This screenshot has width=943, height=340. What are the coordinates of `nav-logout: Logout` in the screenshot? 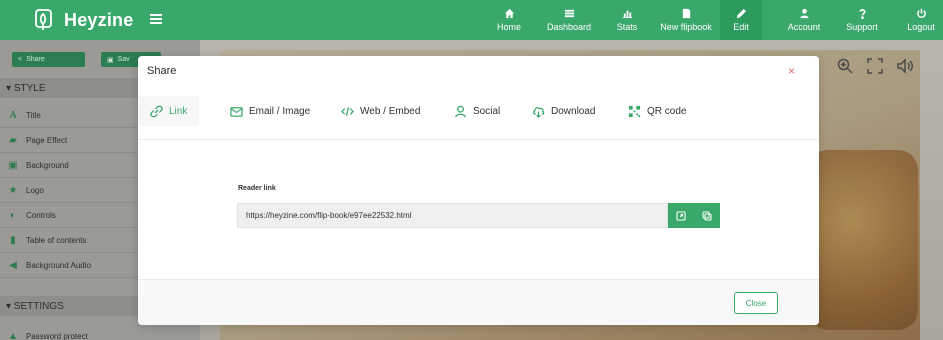 It's located at (921, 20).